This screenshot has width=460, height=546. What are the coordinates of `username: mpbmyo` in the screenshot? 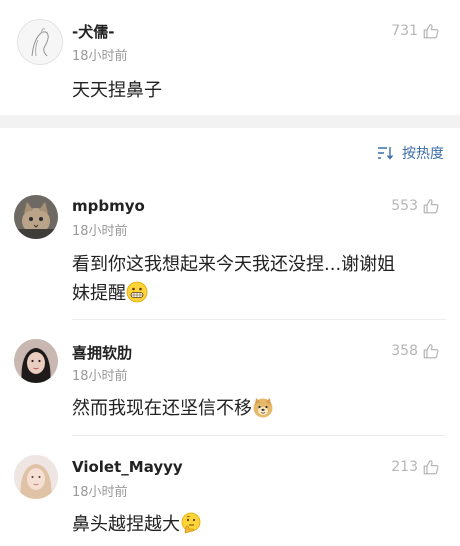 It's located at (108, 206).